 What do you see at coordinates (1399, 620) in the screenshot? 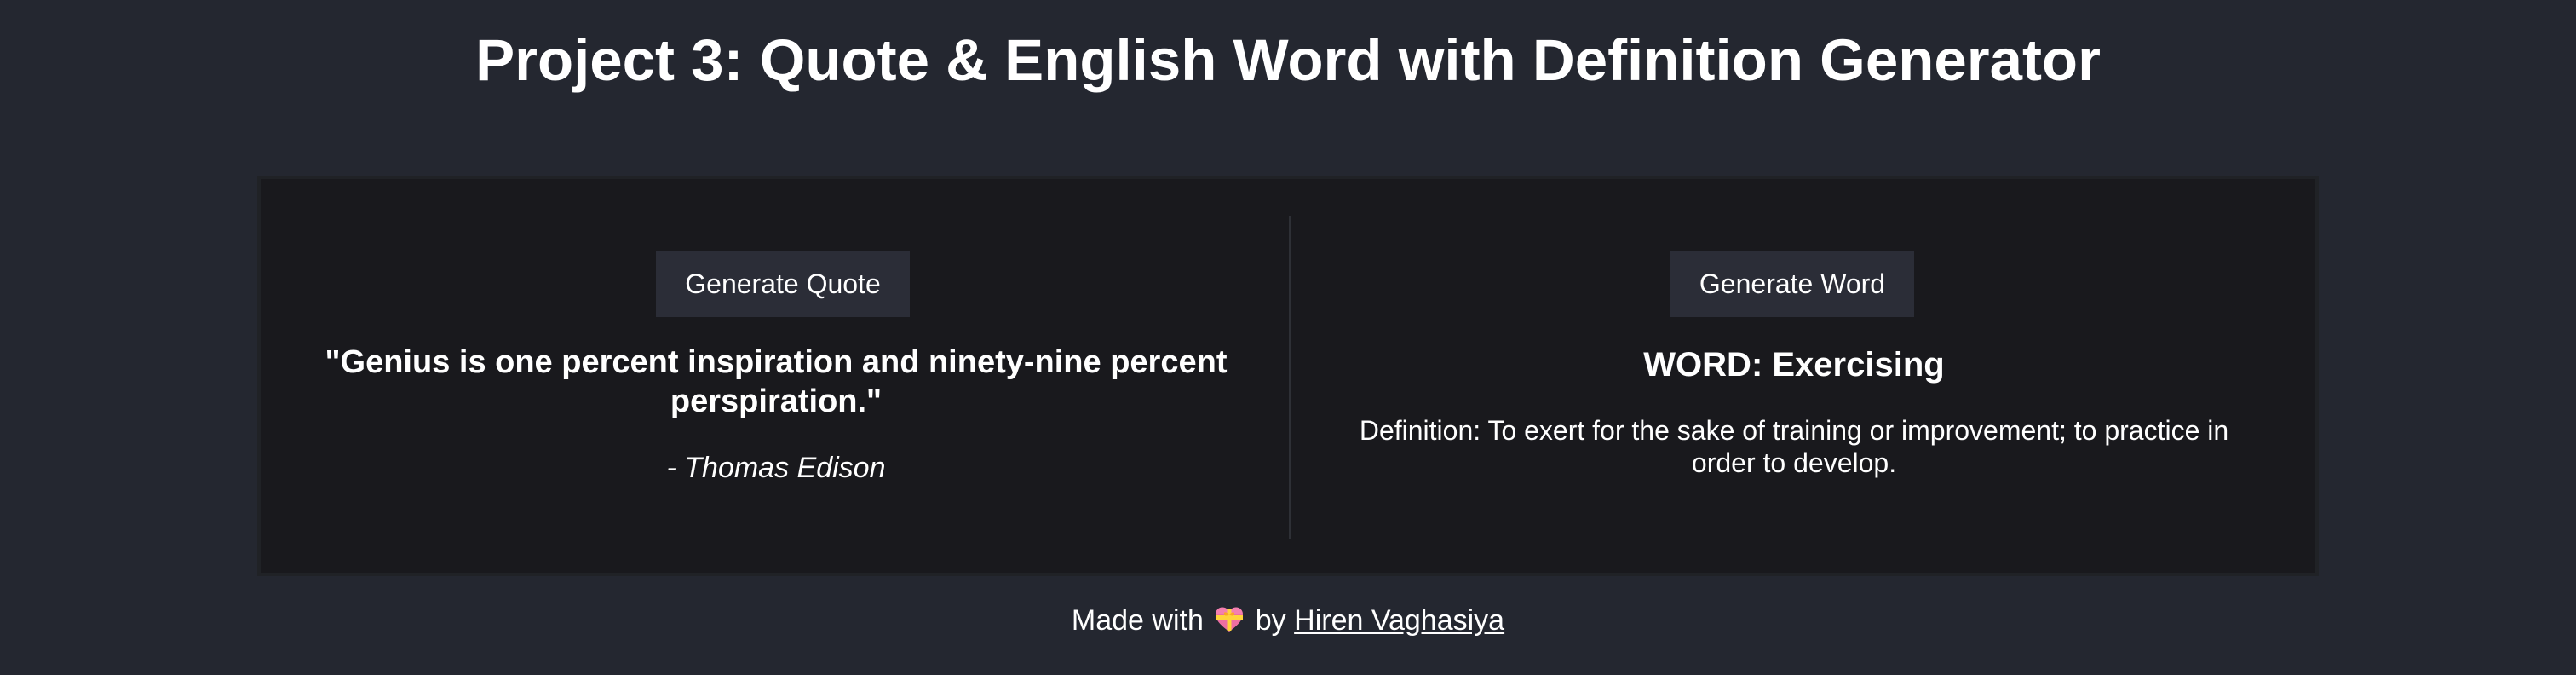
I see `author-link: Hiren Vaghasiya` at bounding box center [1399, 620].